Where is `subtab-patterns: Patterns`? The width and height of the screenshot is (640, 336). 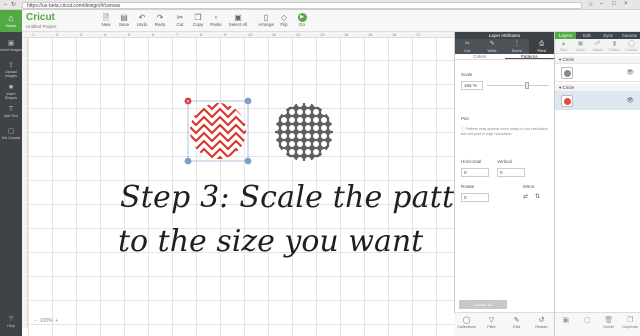
subtab-patterns: Patterns is located at coordinates (529, 56).